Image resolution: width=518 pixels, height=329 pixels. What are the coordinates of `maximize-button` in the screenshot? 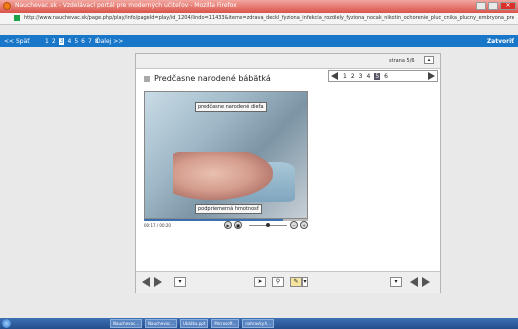 It's located at (493, 6).